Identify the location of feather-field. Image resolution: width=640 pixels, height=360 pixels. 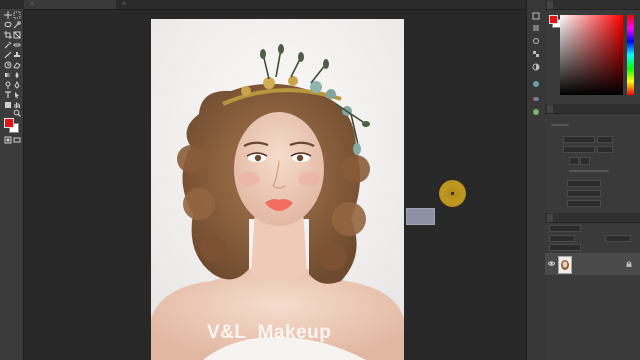
(584, 193).